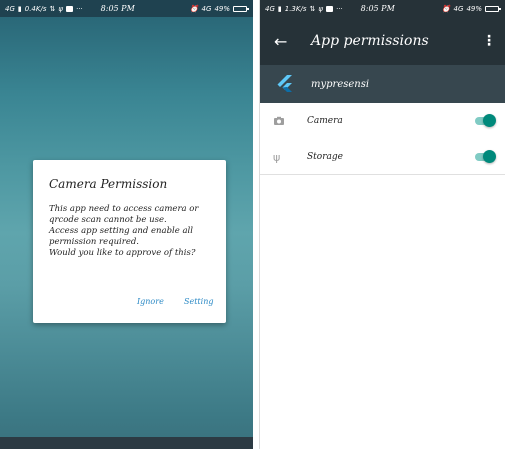 The image size is (505, 449). I want to click on dialog-title: Camera Permission, so click(108, 184).